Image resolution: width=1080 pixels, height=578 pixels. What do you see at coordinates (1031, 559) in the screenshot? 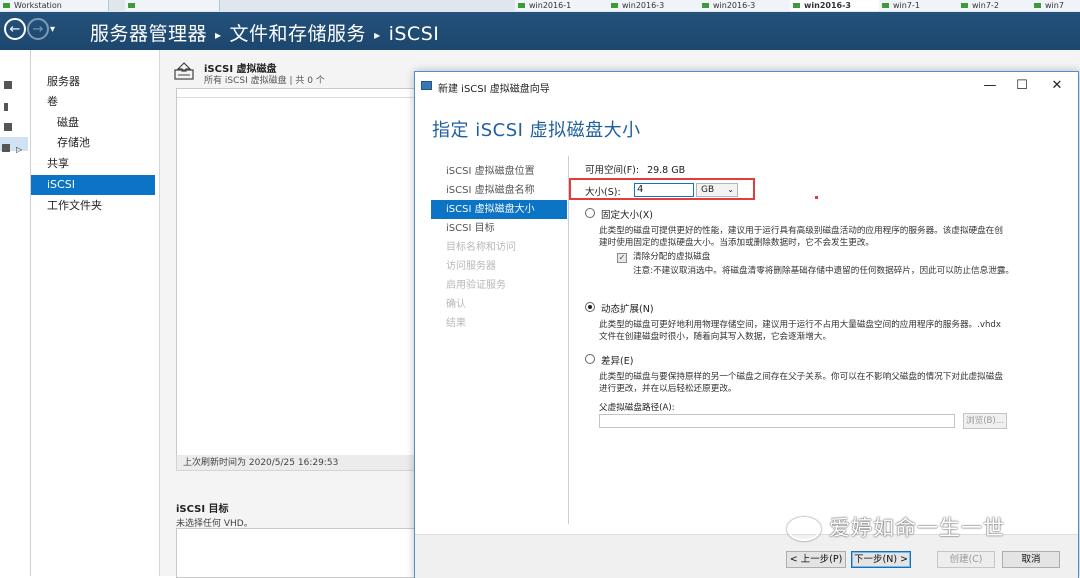
I see `cancel-button: 取消` at bounding box center [1031, 559].